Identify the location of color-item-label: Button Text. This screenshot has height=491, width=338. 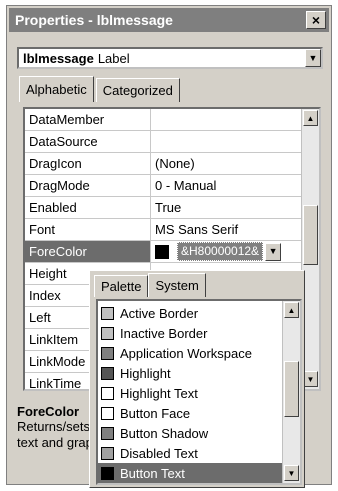
(152, 473).